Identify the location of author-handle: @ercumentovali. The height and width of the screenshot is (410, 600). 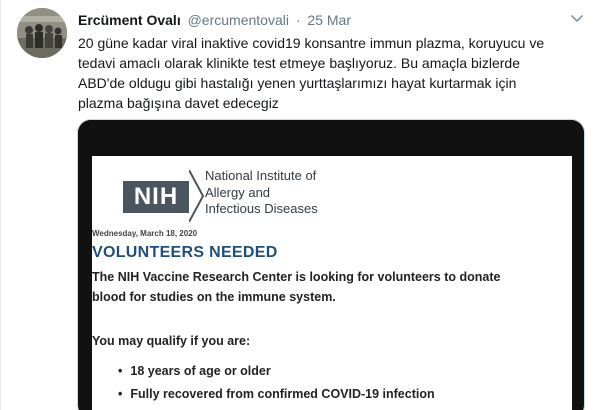
(238, 20).